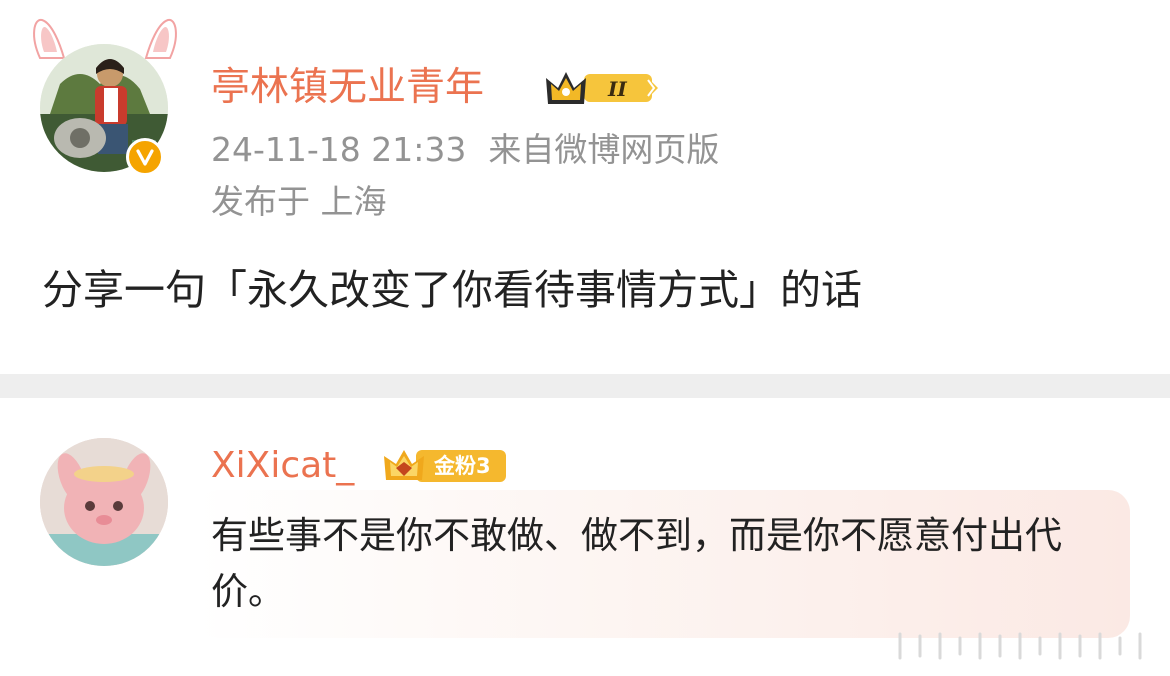  Describe the element at coordinates (104, 110) in the screenshot. I see `author-avatar-wrap` at that location.